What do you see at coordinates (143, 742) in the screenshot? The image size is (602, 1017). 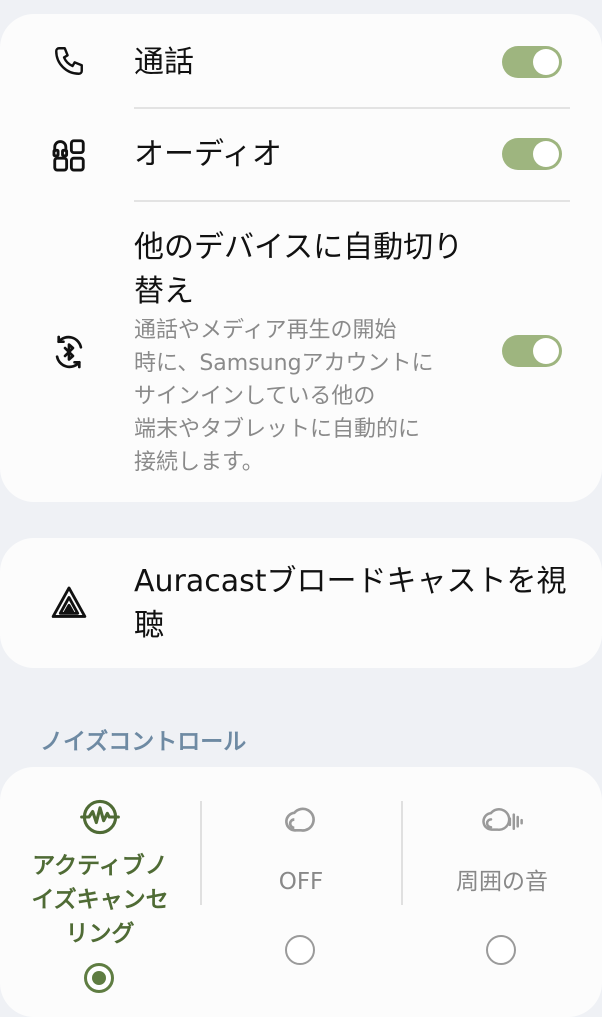 I see `noise-control-section-title: ノイズコントロール` at bounding box center [143, 742].